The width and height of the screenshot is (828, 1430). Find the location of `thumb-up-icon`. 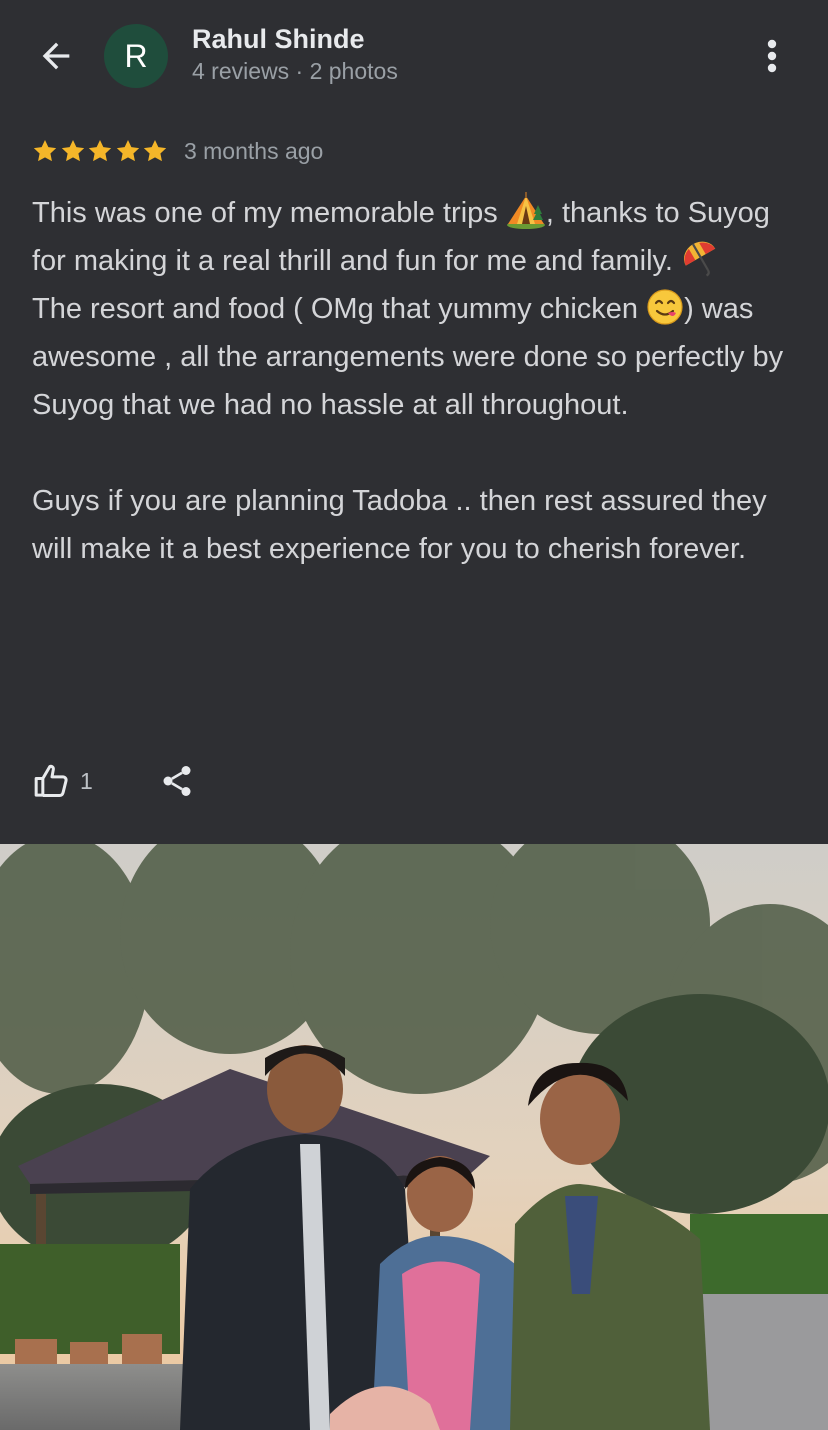

thumb-up-icon is located at coordinates (51, 780).